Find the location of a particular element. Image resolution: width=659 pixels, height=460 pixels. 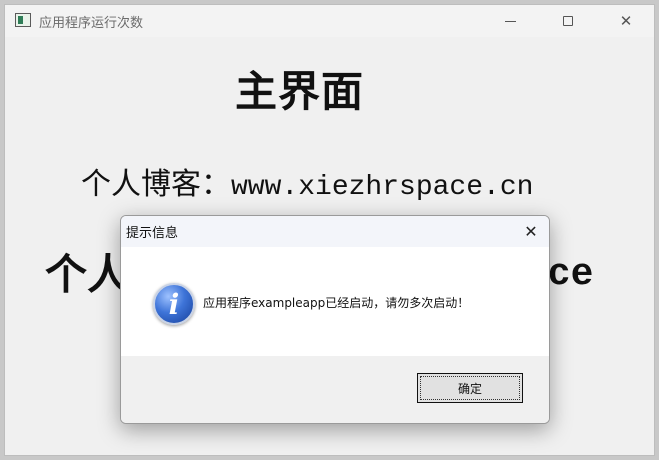

maximize-button is located at coordinates (568, 21).